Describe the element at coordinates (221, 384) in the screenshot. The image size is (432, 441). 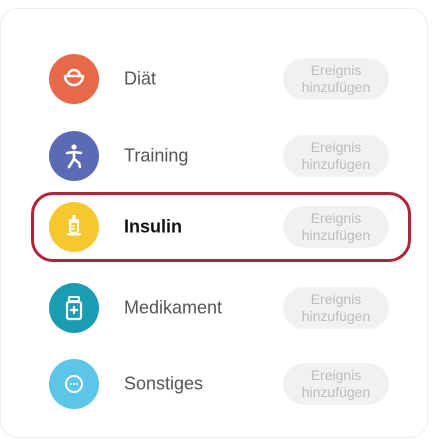
I see `event-row-sonstiges: Sonstiges Ereignis hinzufügen` at that location.